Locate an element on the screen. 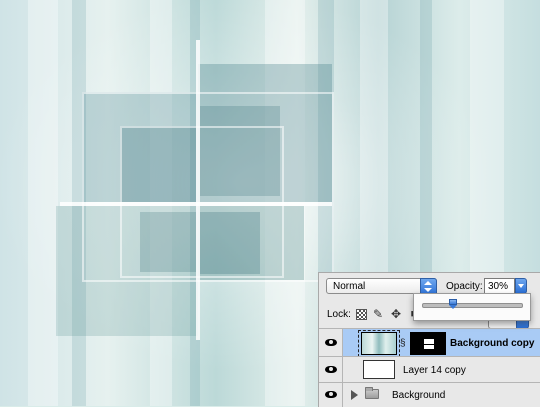  layer-name: Background is located at coordinates (419, 395).